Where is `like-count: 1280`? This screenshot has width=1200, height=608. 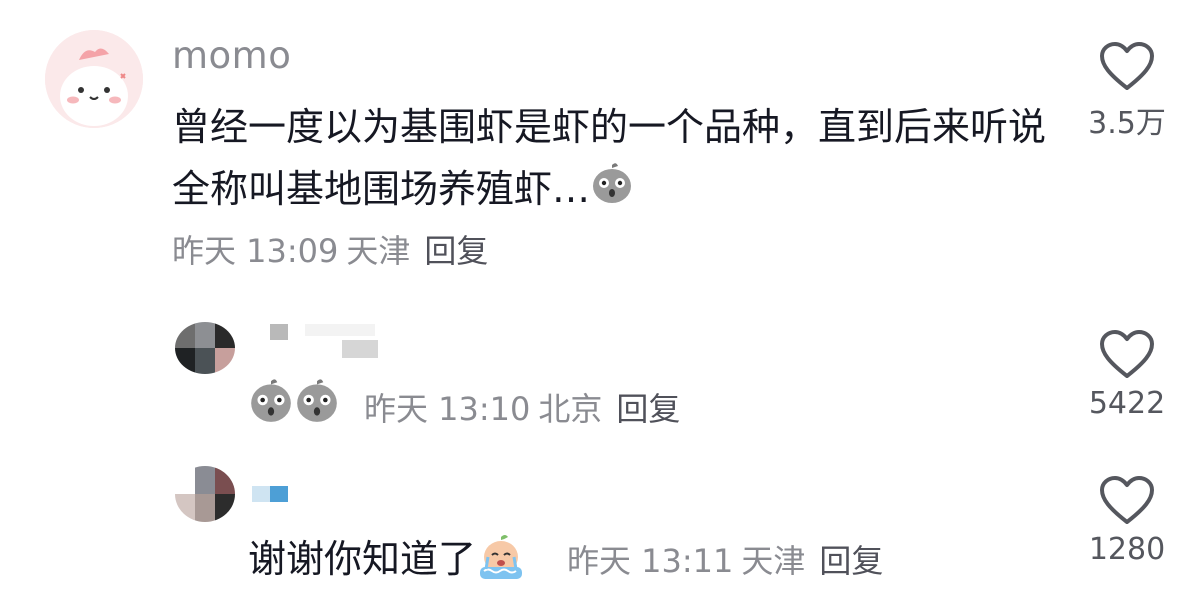 like-count: 1280 is located at coordinates (1127, 549).